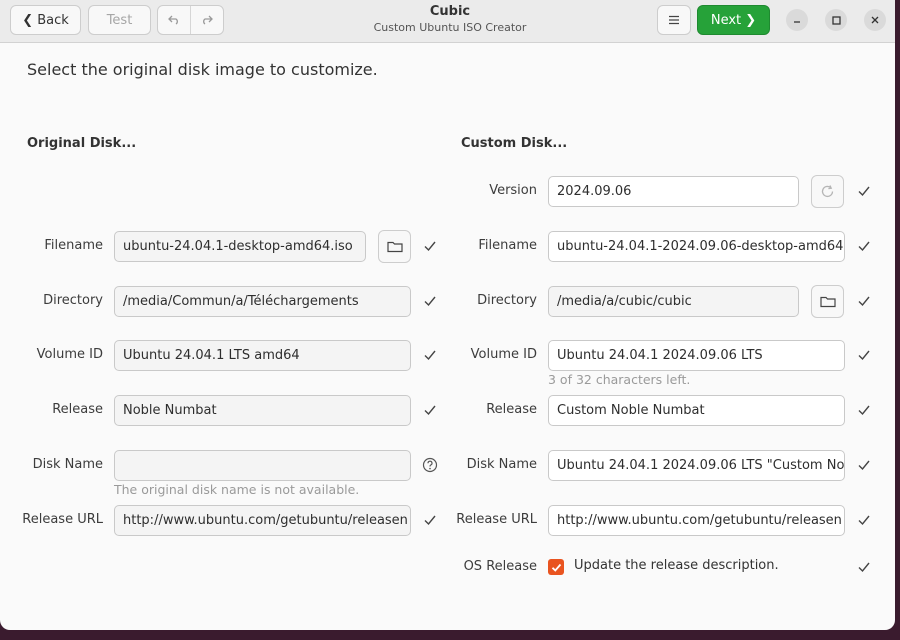 This screenshot has width=900, height=640. Describe the element at coordinates (507, 300) in the screenshot. I see `custom-directory-label: Directory` at that location.